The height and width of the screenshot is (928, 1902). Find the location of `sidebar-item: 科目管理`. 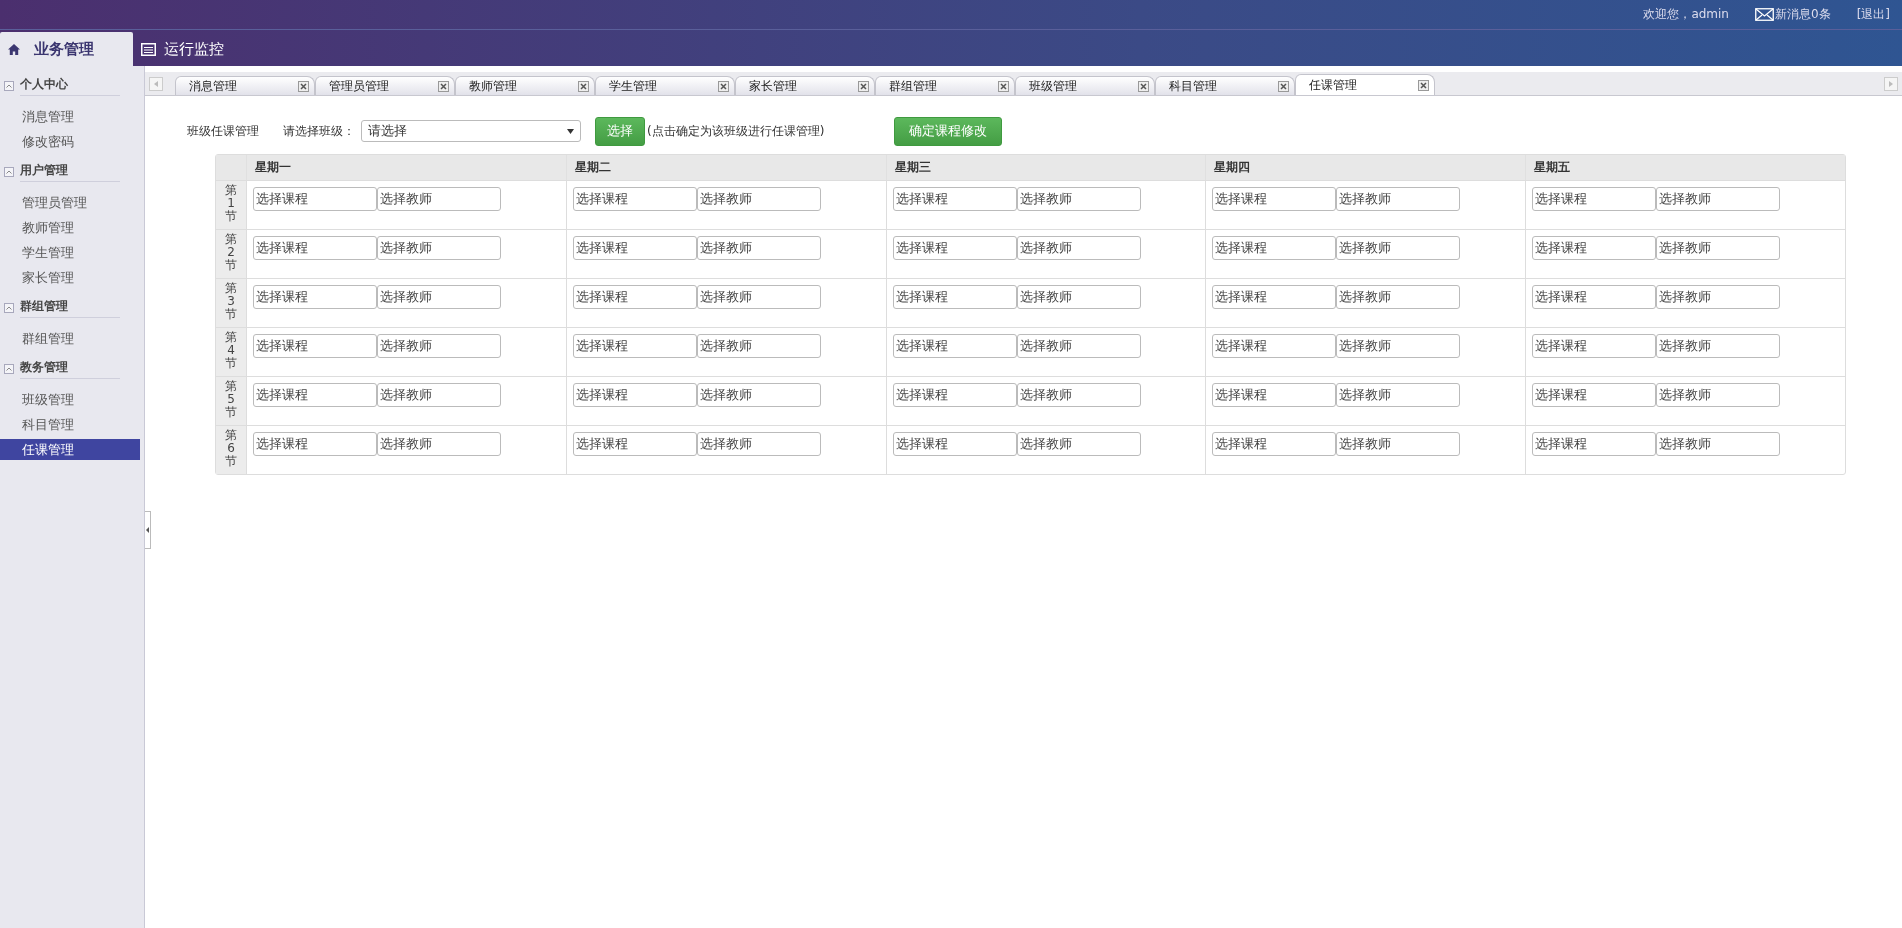

sidebar-item: 科目管理 is located at coordinates (70, 424).